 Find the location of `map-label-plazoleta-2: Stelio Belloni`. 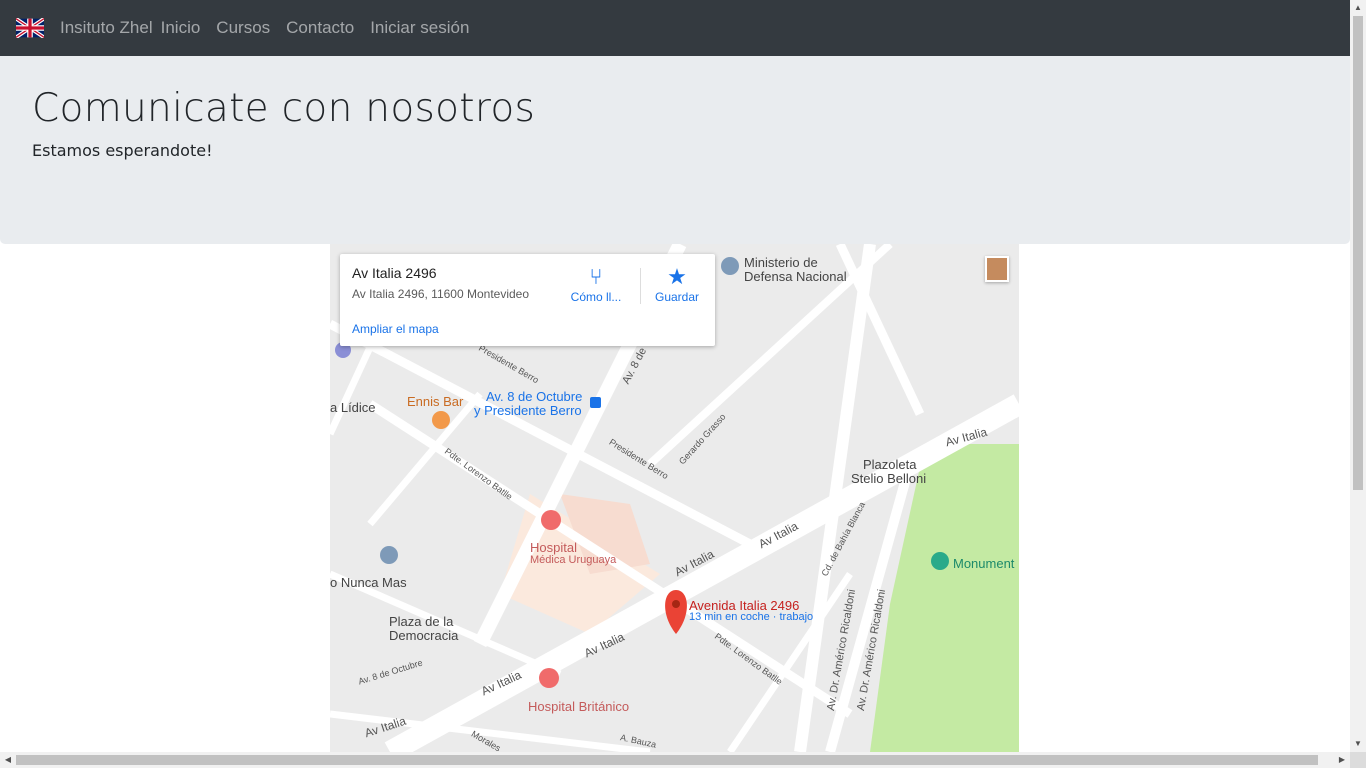

map-label-plazoleta-2: Stelio Belloni is located at coordinates (889, 478).